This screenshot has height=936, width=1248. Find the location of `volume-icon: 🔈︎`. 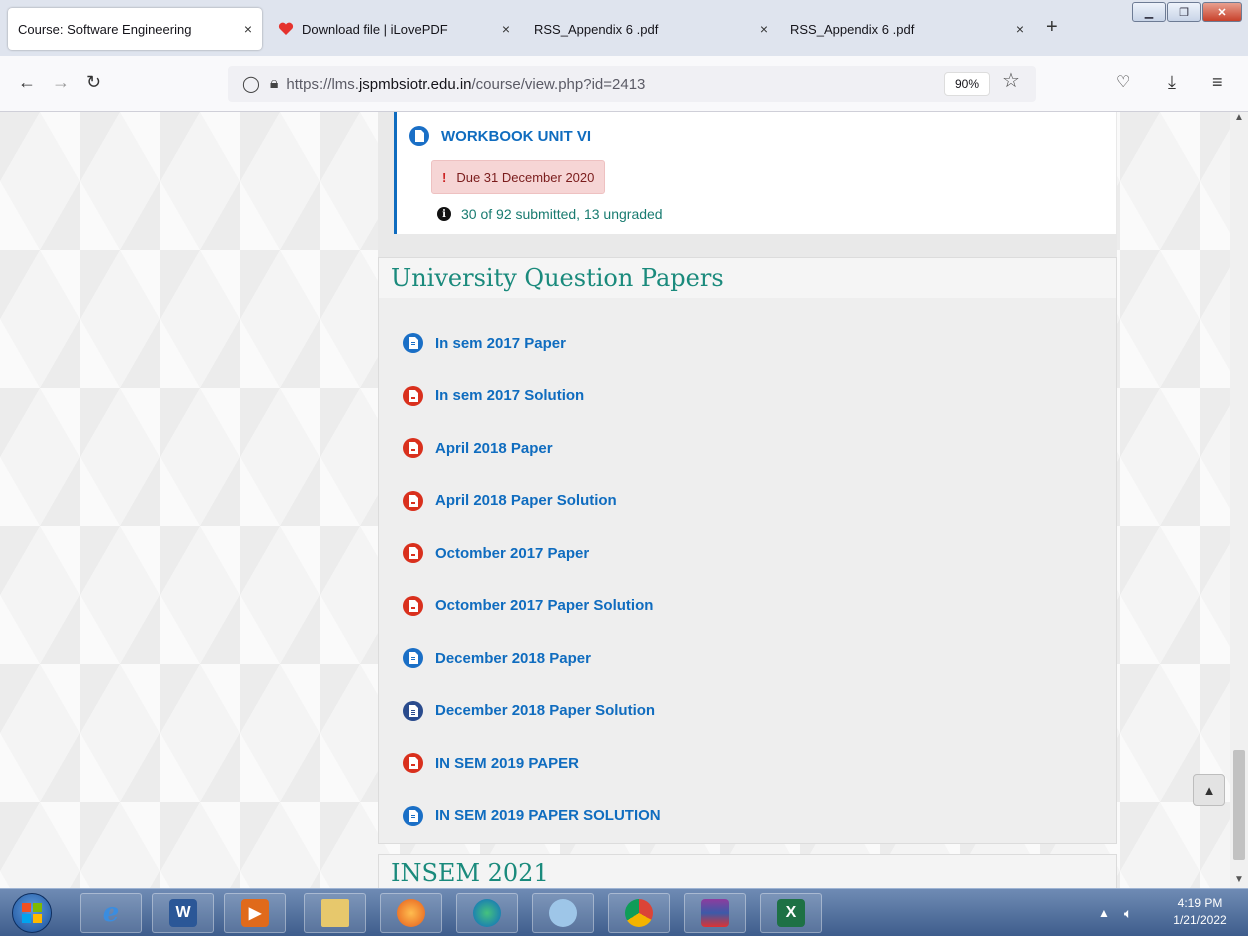

volume-icon: 🔈︎ is located at coordinates (1128, 913).